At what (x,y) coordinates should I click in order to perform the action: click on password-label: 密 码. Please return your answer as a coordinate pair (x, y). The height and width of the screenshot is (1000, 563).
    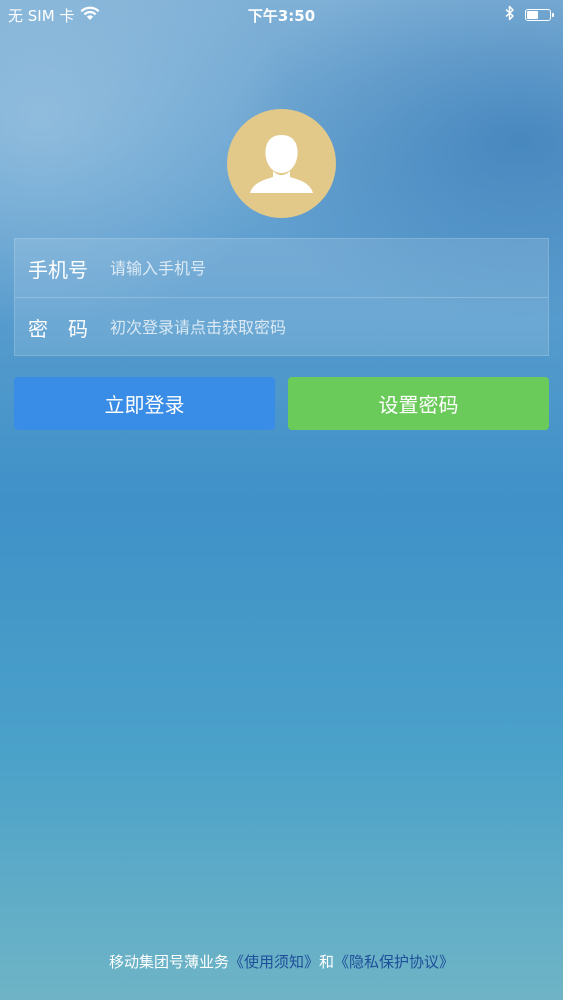
    Looking at the image, I should click on (58, 328).